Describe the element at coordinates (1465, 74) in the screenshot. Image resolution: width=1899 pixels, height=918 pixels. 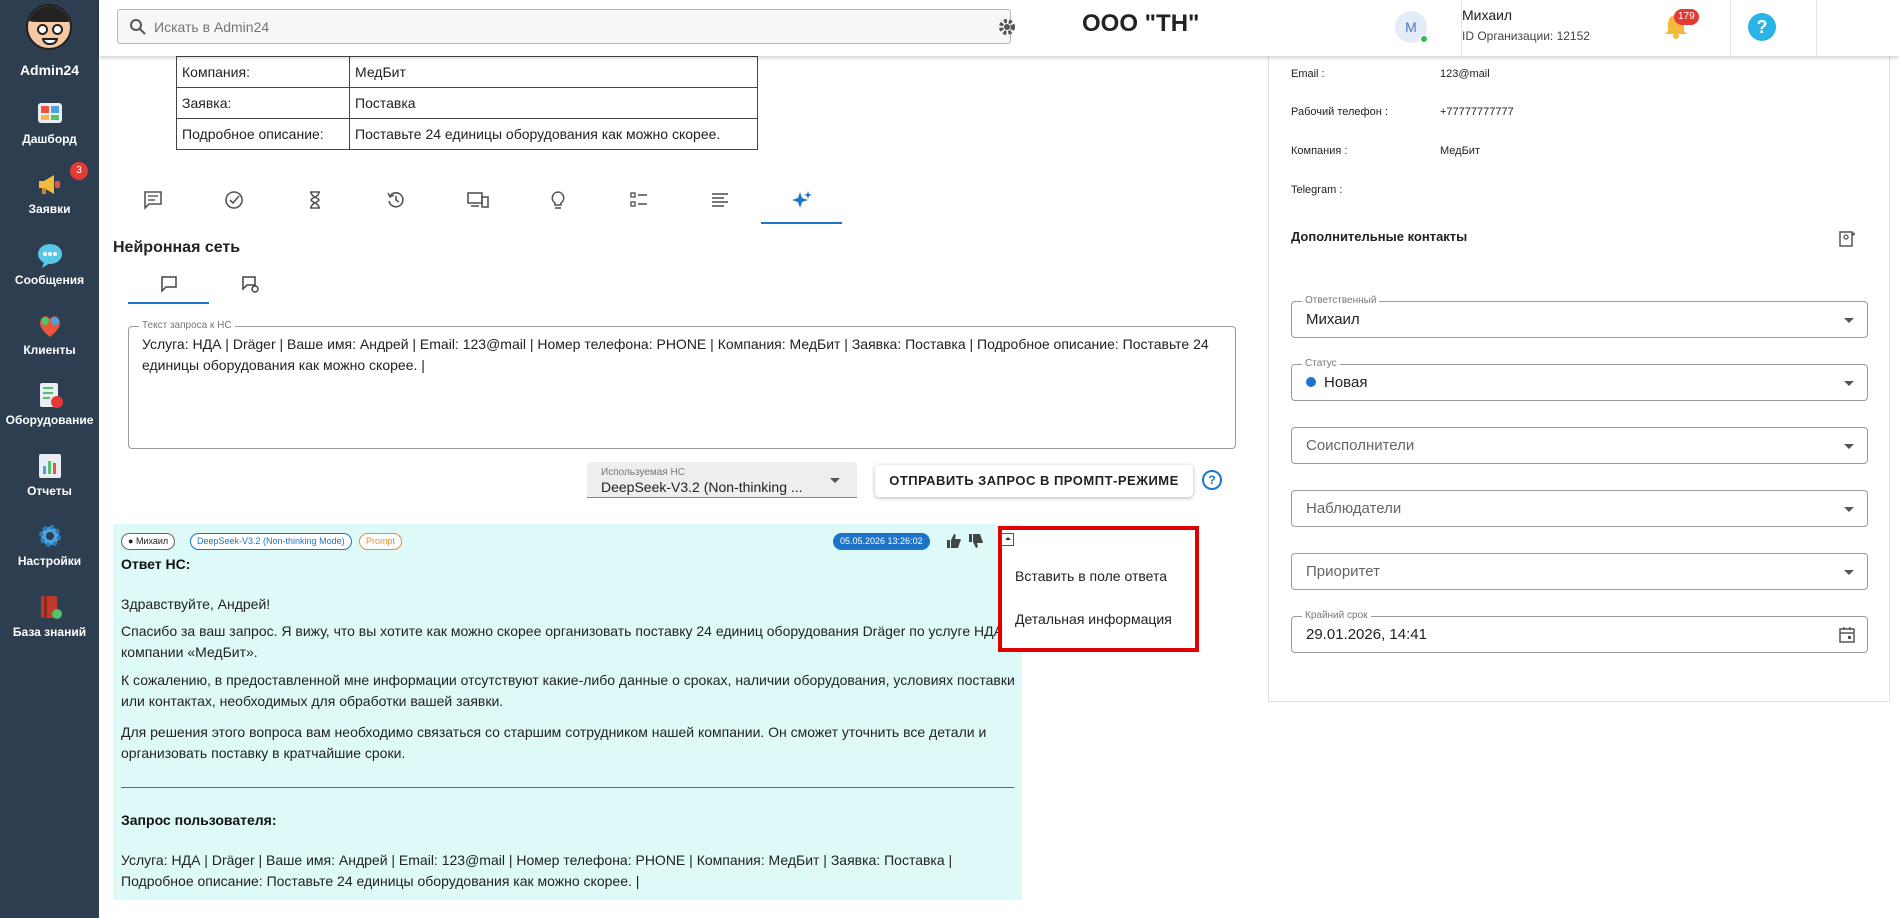
I see `contact-value: 123@mail` at that location.